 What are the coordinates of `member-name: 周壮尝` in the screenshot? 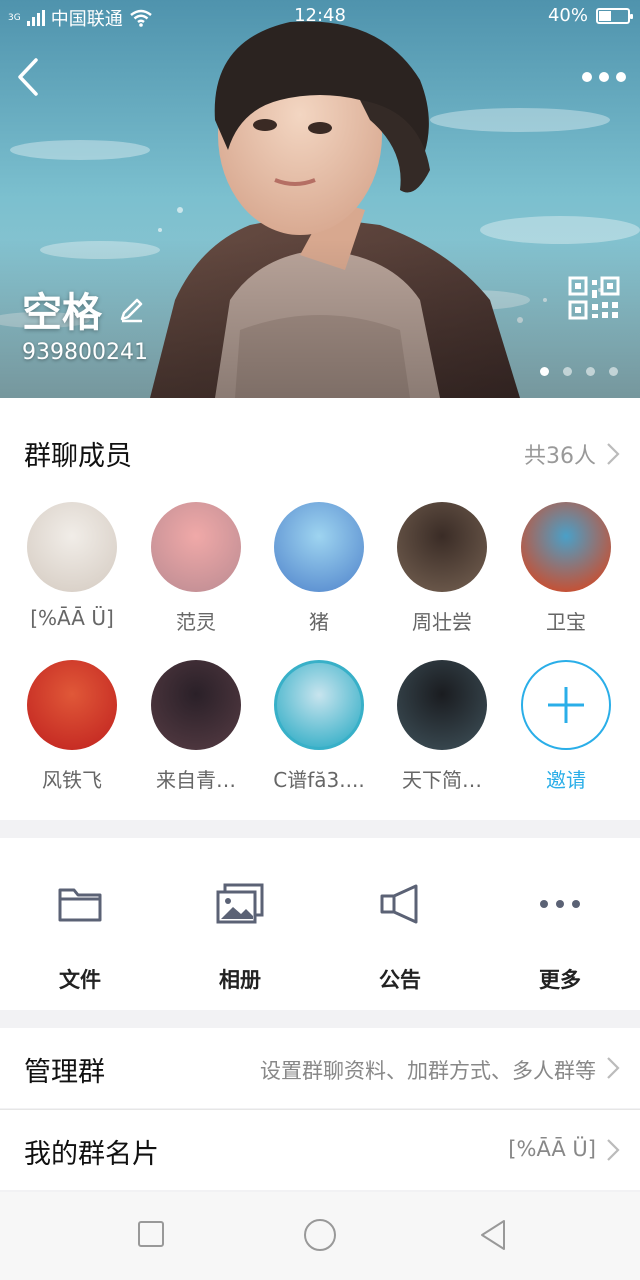 It's located at (442, 622).